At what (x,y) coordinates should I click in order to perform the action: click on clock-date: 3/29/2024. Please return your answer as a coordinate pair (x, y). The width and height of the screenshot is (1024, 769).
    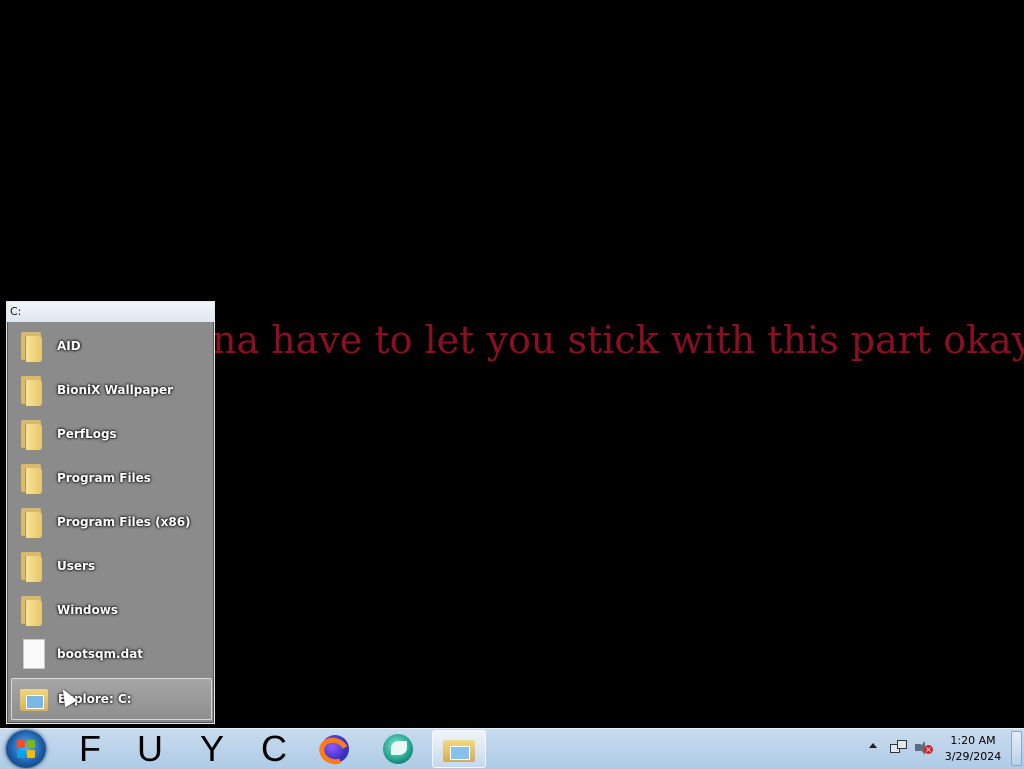
    Looking at the image, I should click on (973, 756).